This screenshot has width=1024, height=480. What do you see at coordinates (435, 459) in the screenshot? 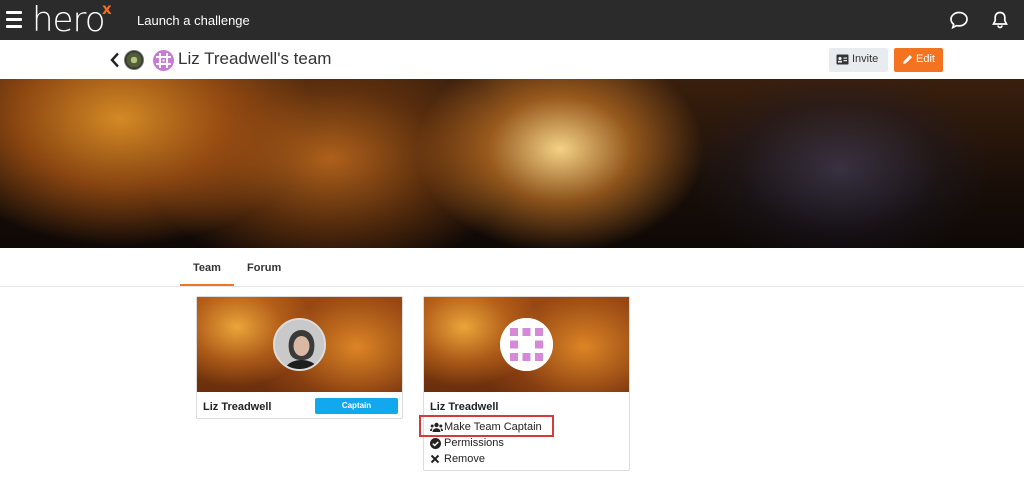
I see `close-icon` at bounding box center [435, 459].